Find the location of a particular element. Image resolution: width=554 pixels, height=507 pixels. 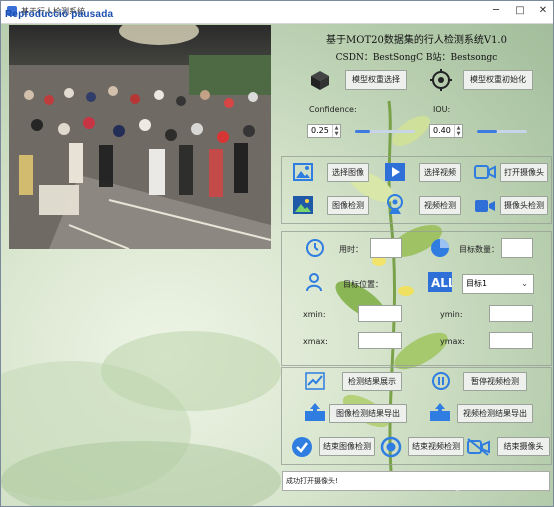

watermark: 知乎 @R.M7012 is located at coordinates (471, 484).